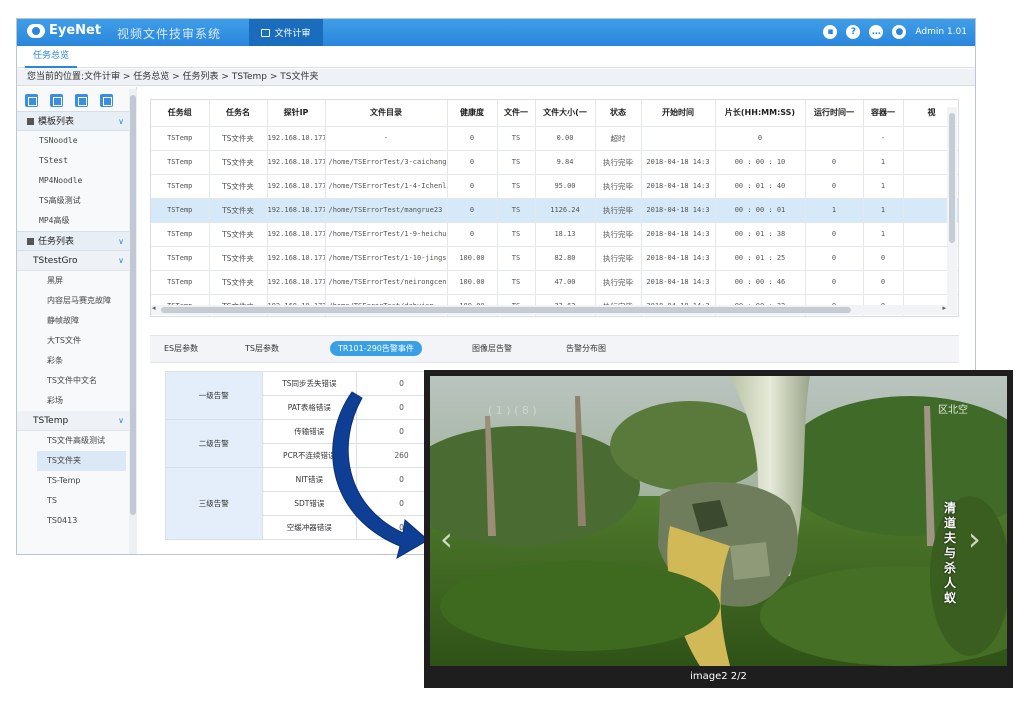 The image size is (1030, 703). Describe the element at coordinates (618, 210) in the screenshot. I see `table-cell: 执行完毕` at that location.